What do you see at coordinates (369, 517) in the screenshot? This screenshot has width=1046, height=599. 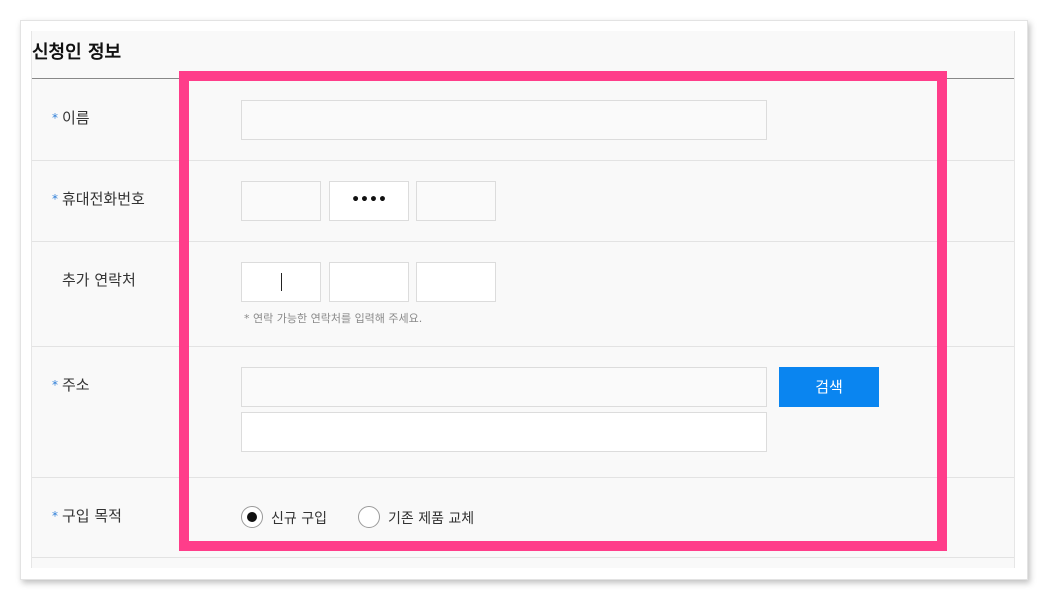 I see `radio-button` at bounding box center [369, 517].